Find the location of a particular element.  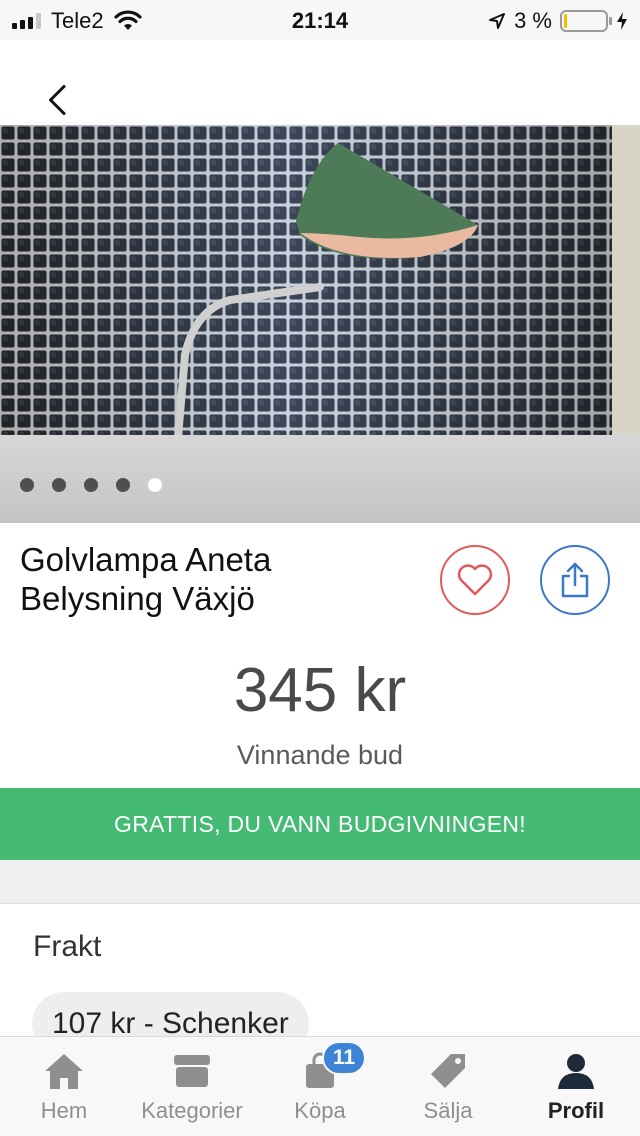

profile-icon is located at coordinates (576, 1071).